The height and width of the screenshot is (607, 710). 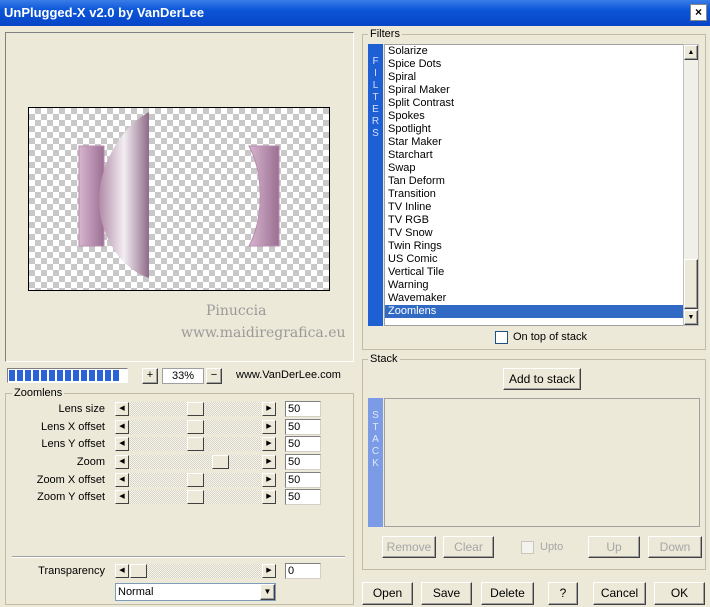 What do you see at coordinates (534, 194) in the screenshot?
I see `filter-list-item: Transition` at bounding box center [534, 194].